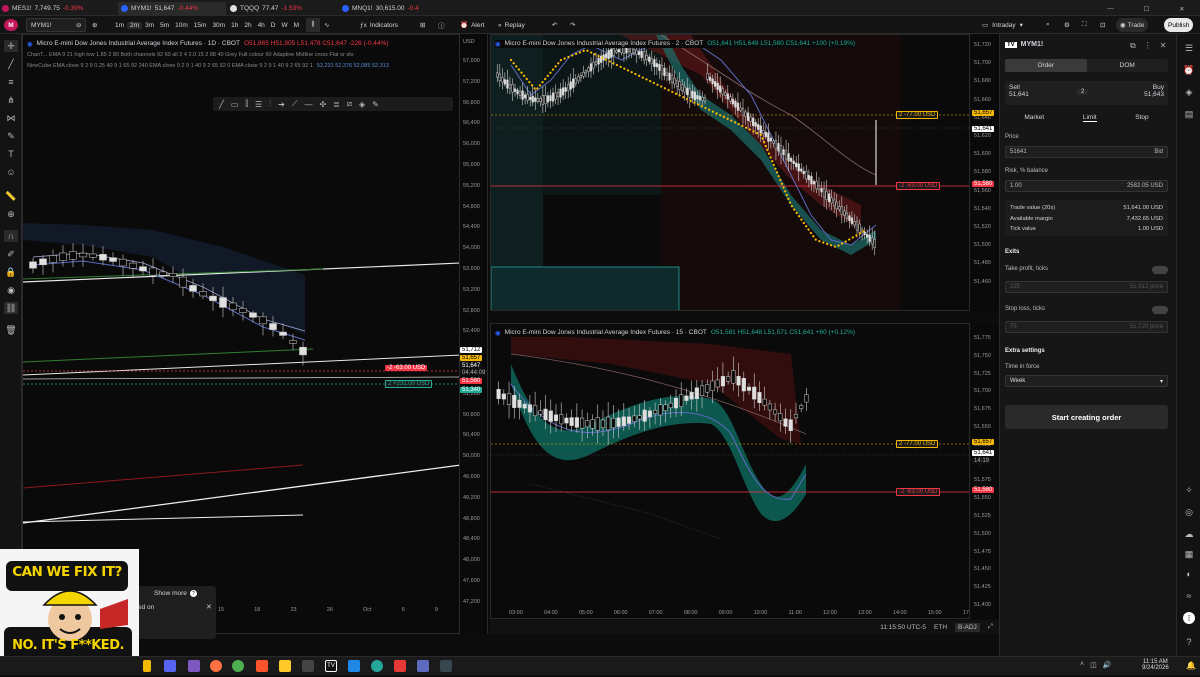 The image size is (1200, 677). What do you see at coordinates (11, 330) in the screenshot?
I see `trash-icon: 🗑` at bounding box center [11, 330].